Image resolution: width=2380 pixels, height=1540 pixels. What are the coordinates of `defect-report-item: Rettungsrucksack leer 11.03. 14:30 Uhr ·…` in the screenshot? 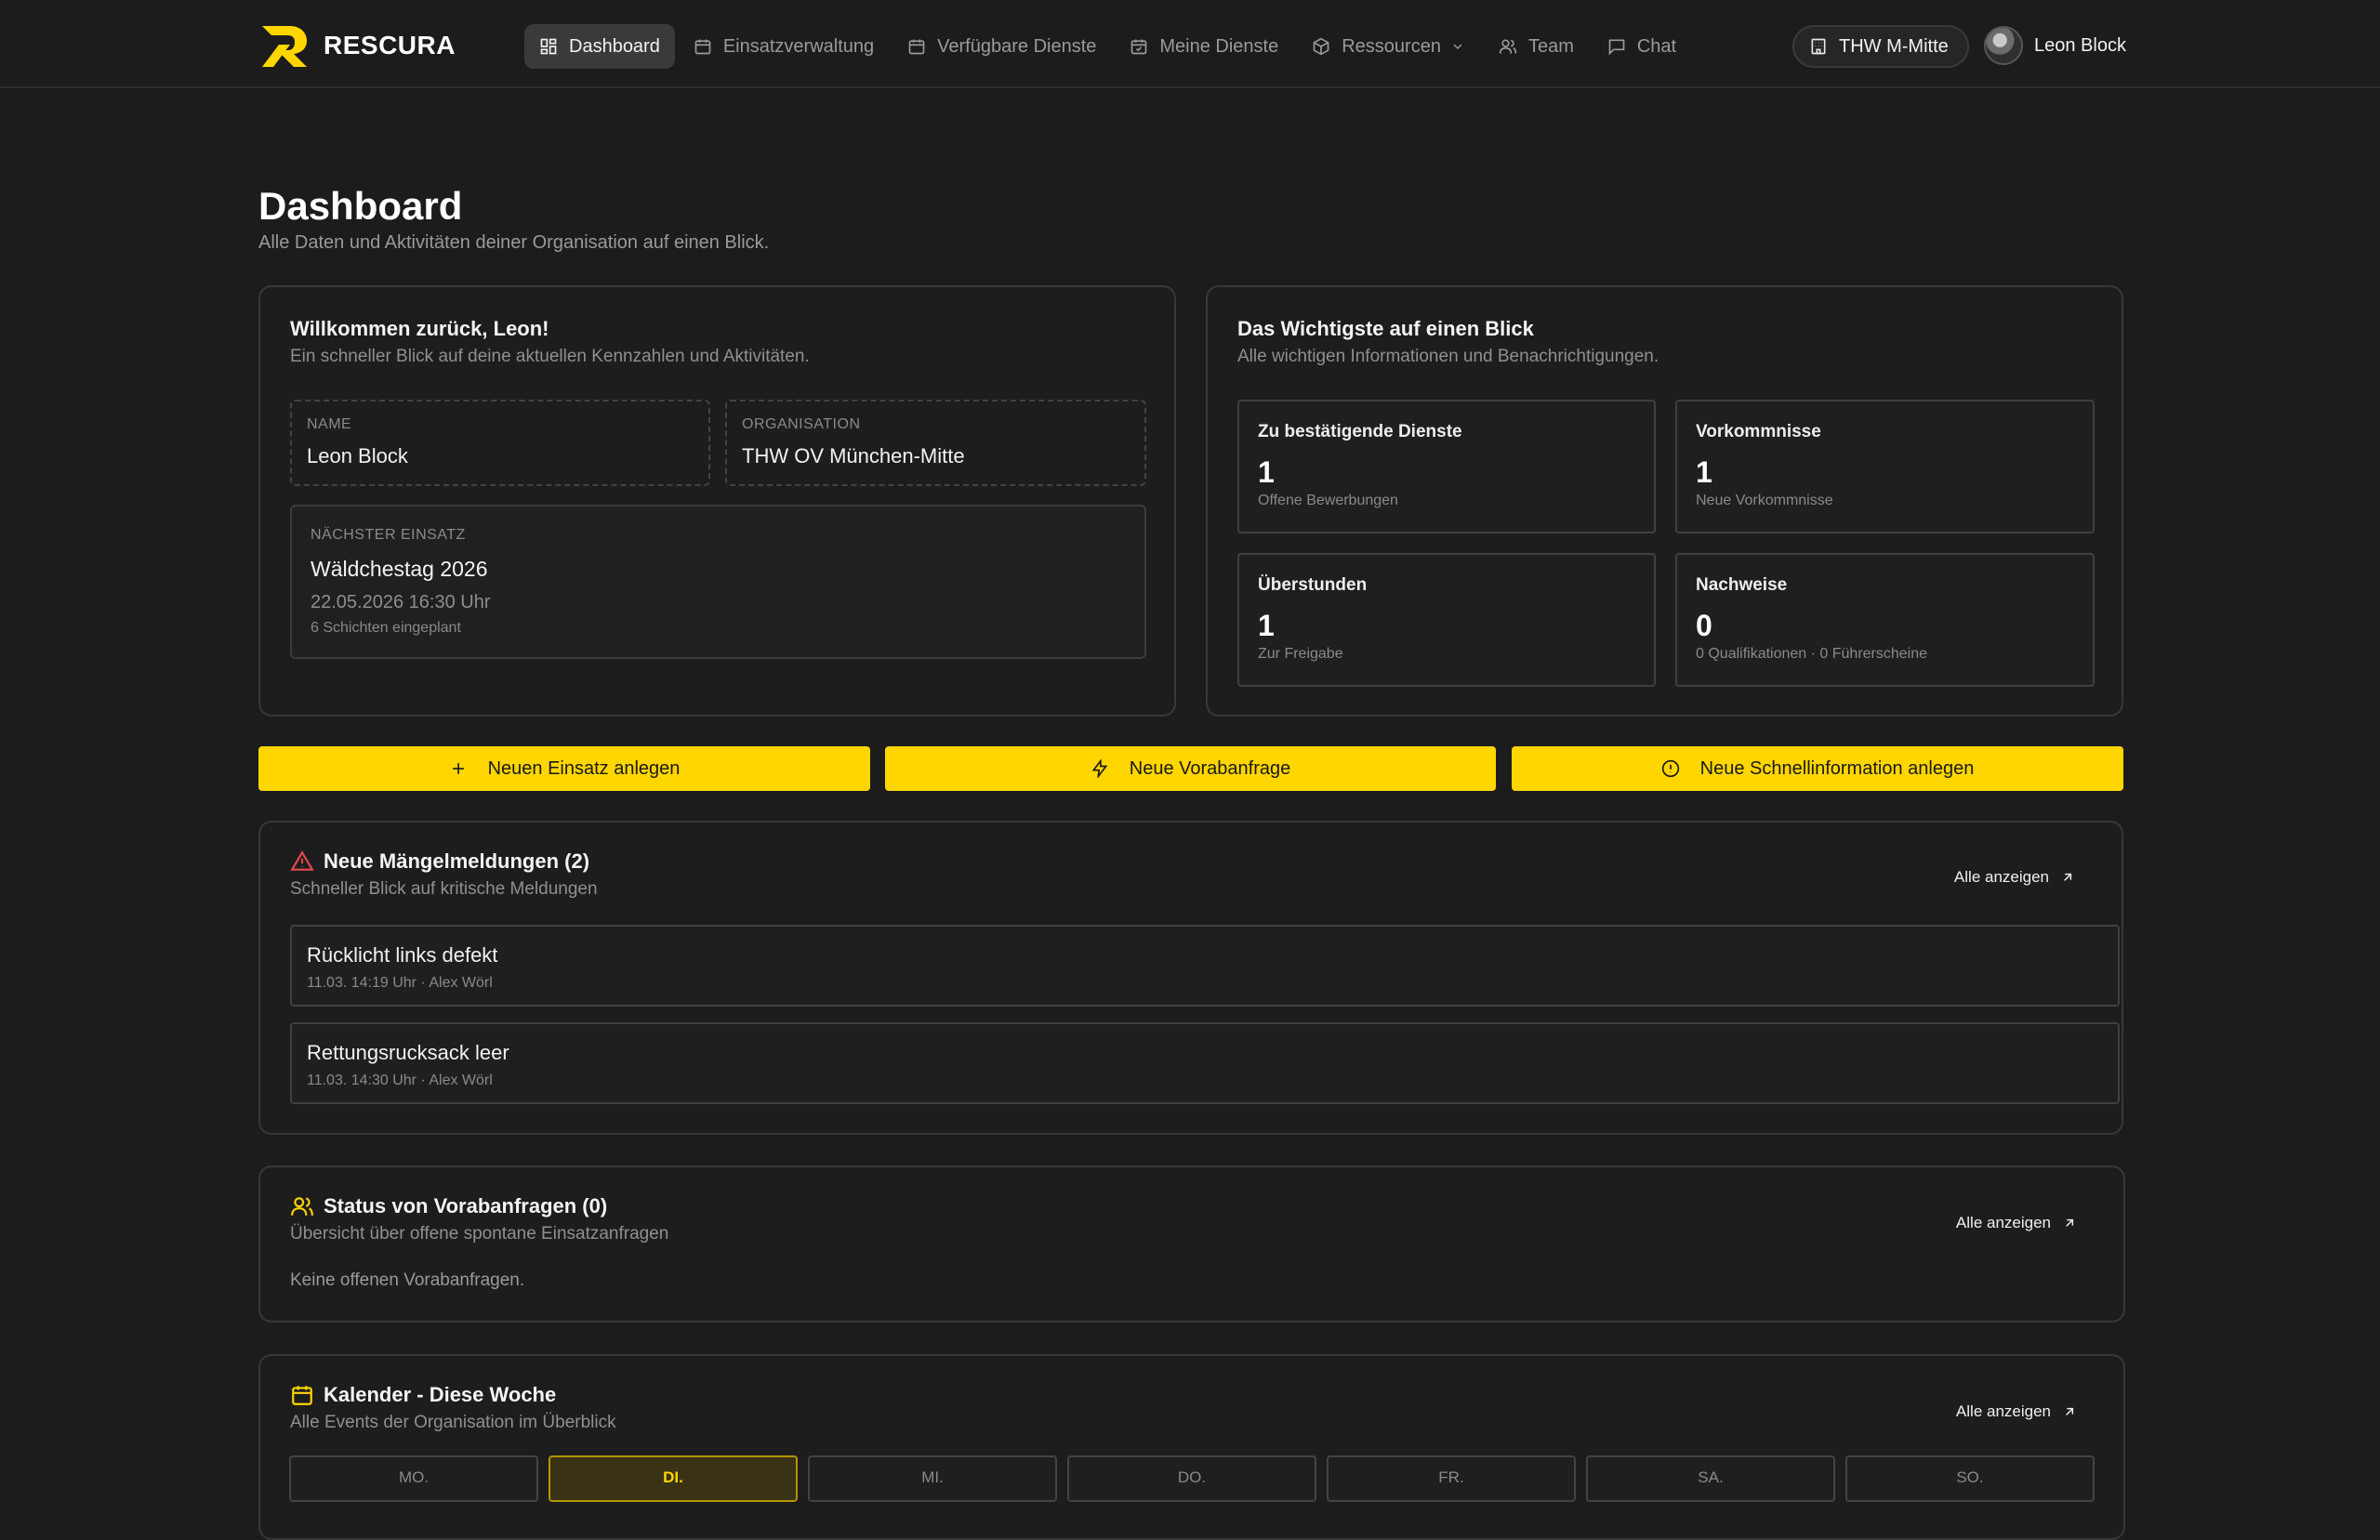 It's located at (1205, 1063).